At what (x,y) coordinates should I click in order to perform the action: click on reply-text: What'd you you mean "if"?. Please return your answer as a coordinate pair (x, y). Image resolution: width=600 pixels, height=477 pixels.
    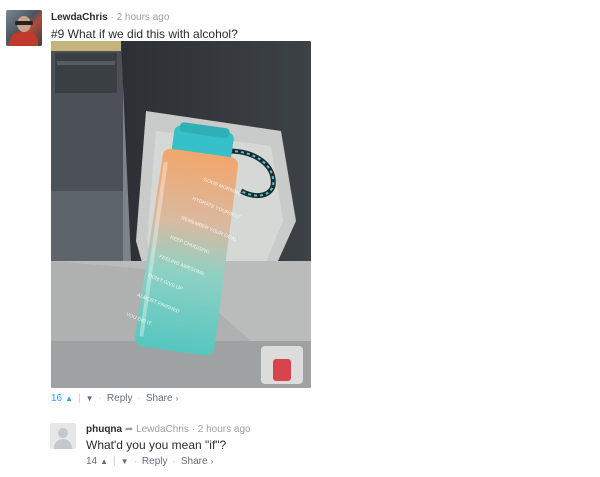
    Looking at the image, I should click on (156, 445).